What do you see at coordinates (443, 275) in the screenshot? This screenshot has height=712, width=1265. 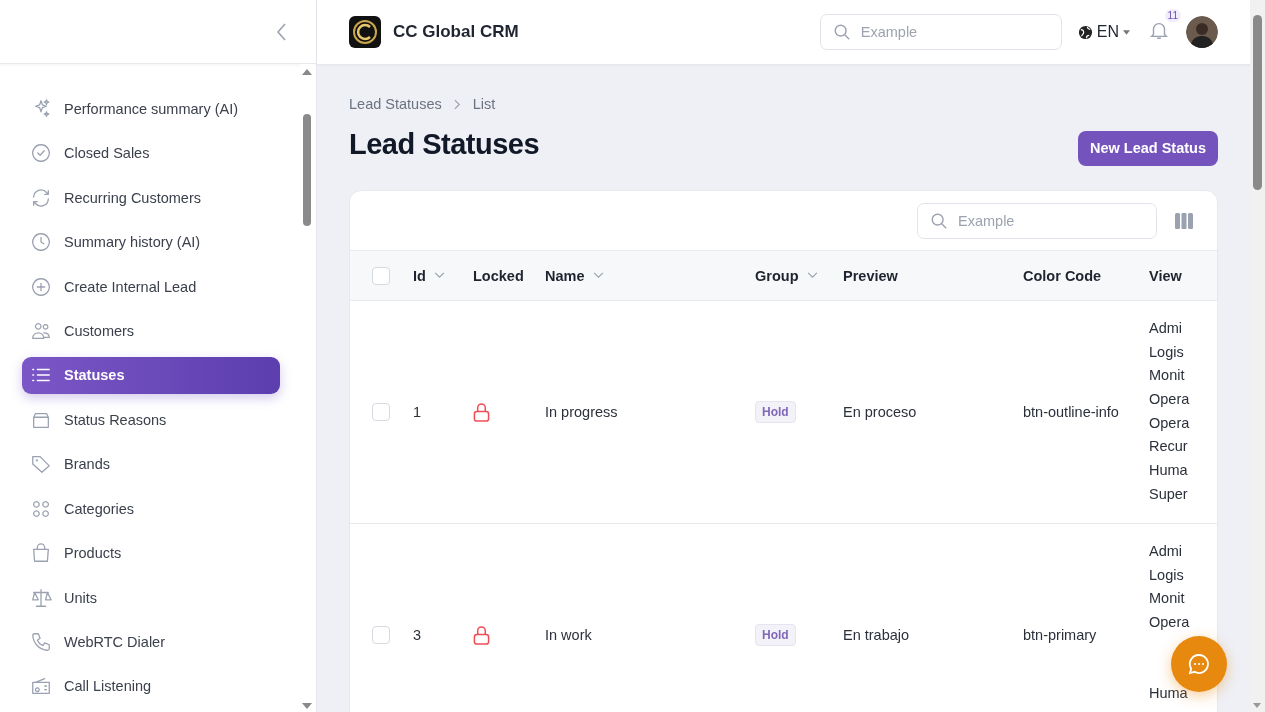 I see `column-header: Id` at bounding box center [443, 275].